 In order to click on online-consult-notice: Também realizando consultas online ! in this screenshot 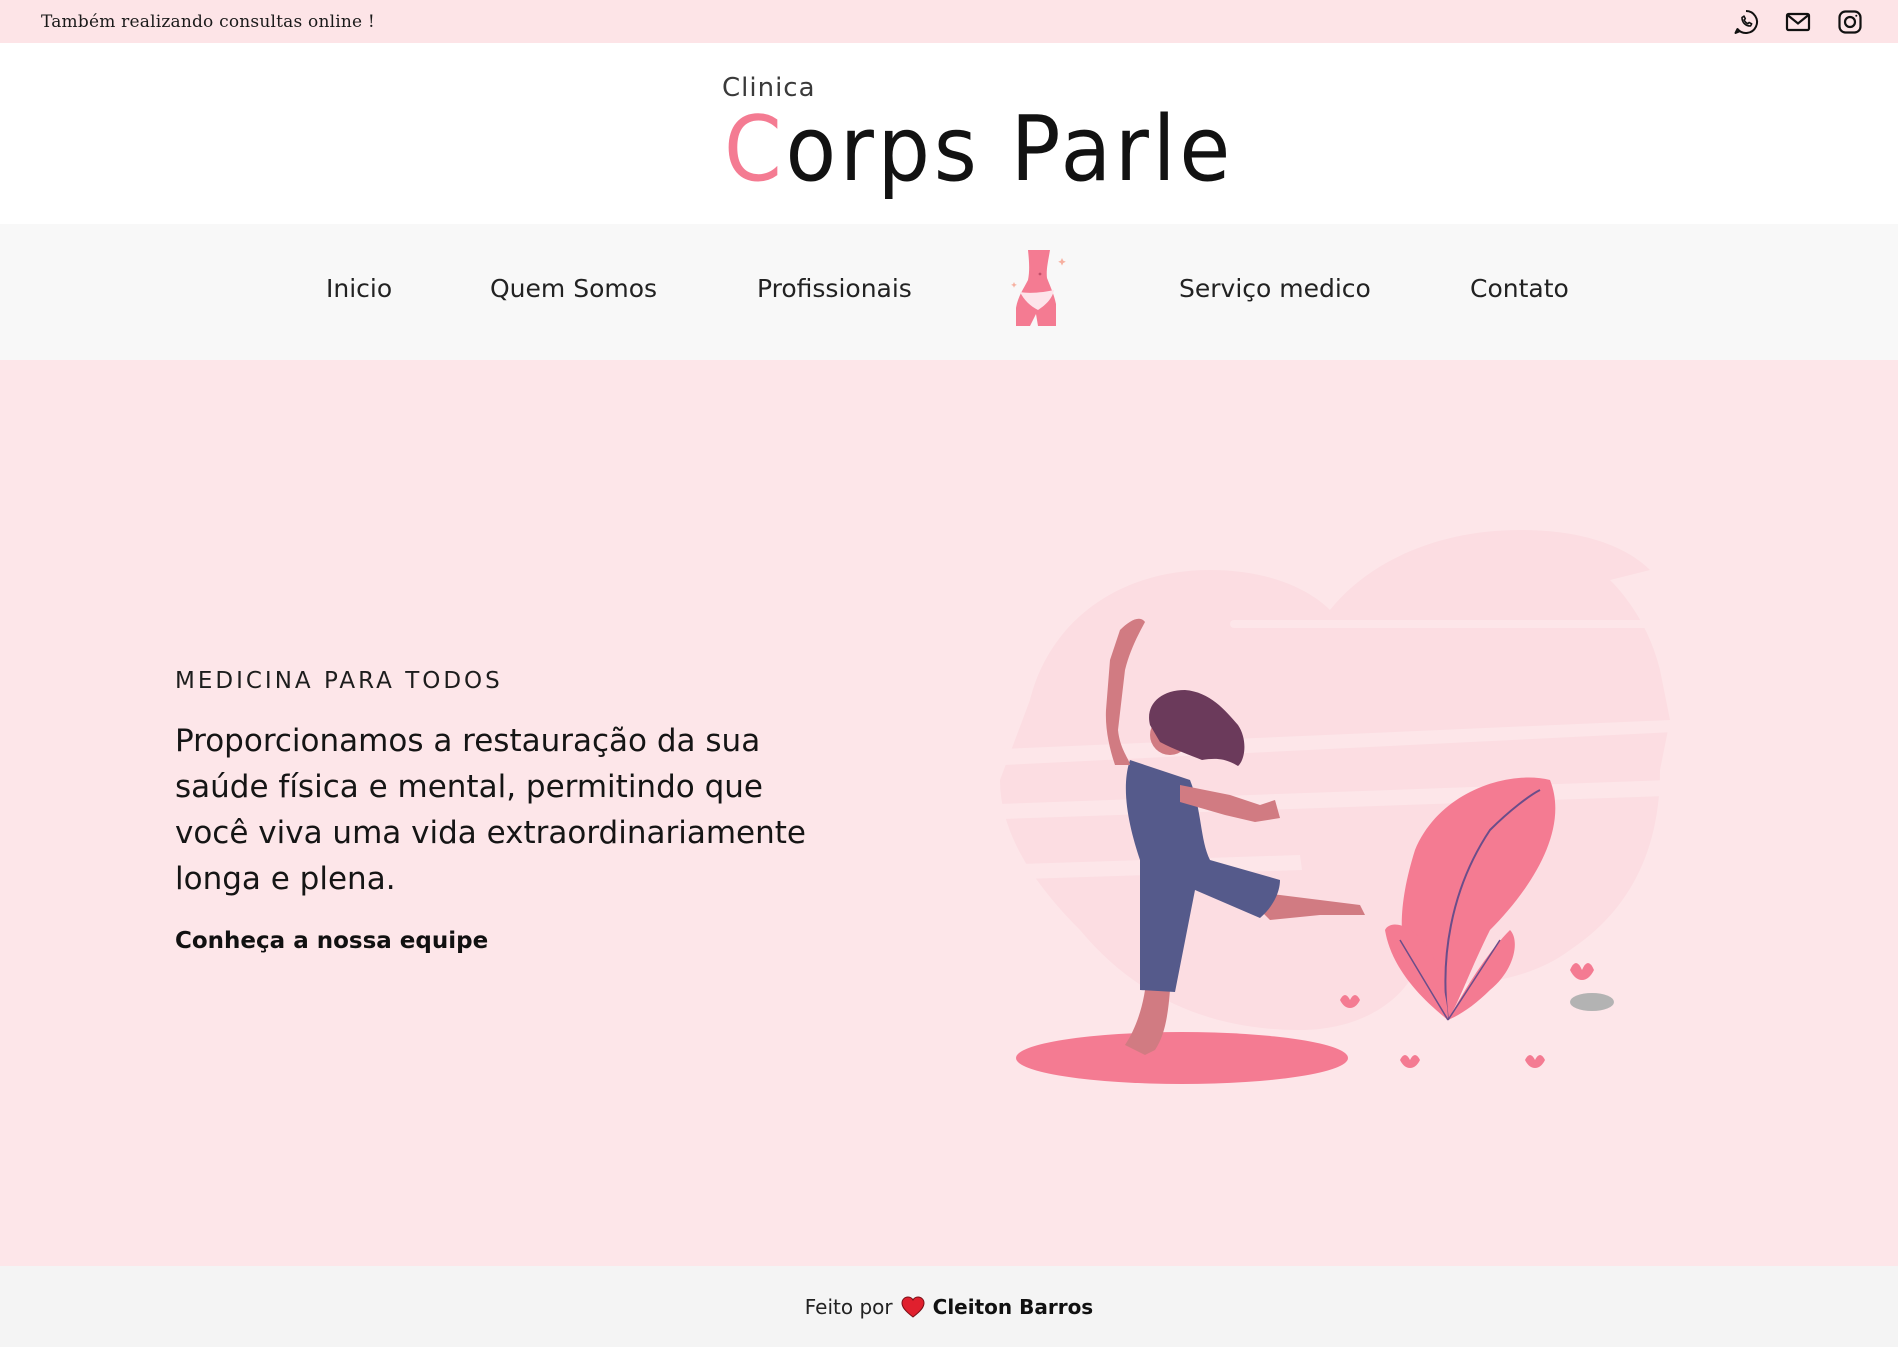, I will do `click(208, 21)`.